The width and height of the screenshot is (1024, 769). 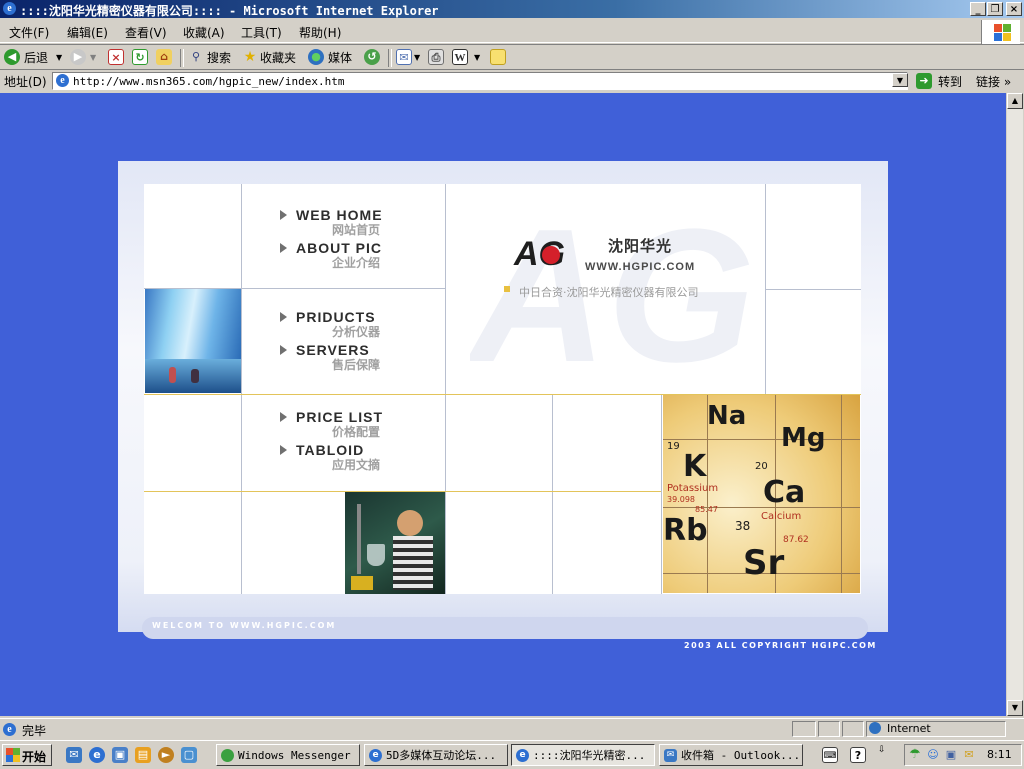 What do you see at coordinates (950, 81) in the screenshot?
I see `go-label: 转到` at bounding box center [950, 81].